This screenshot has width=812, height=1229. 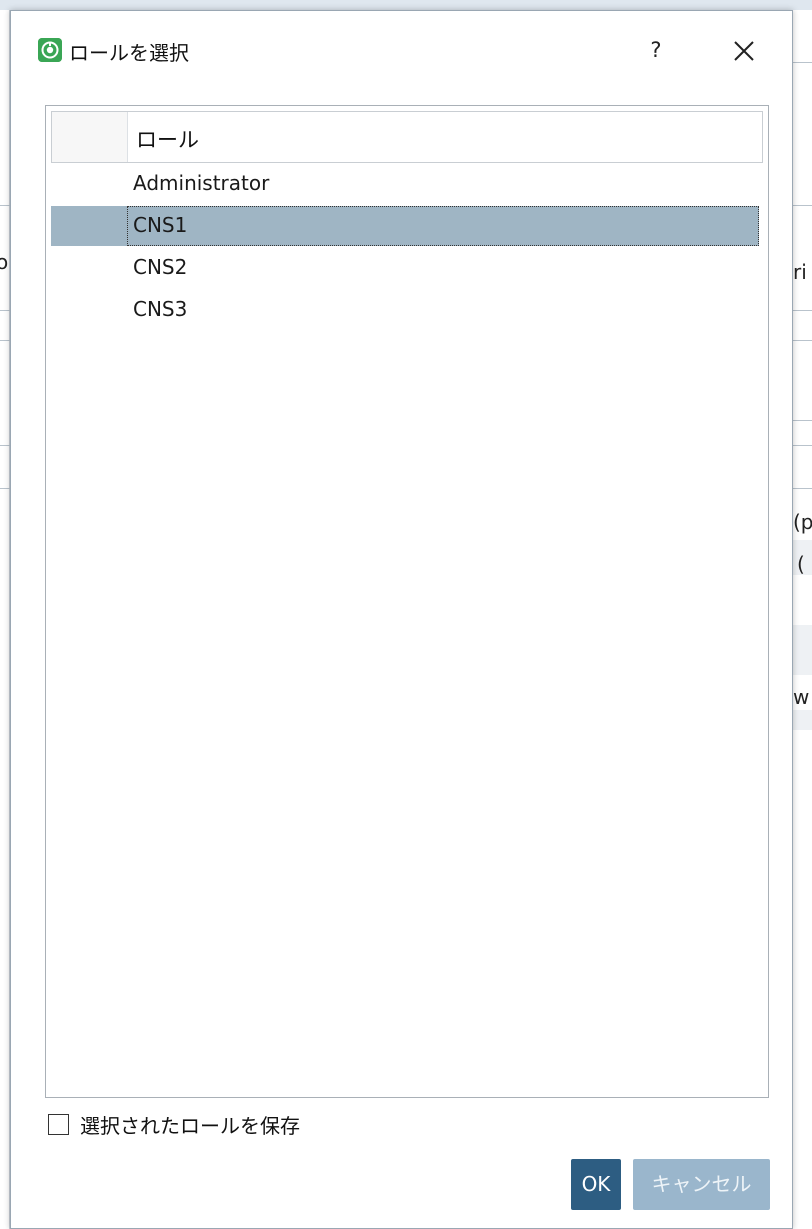 I want to click on help-button: ?, so click(x=656, y=50).